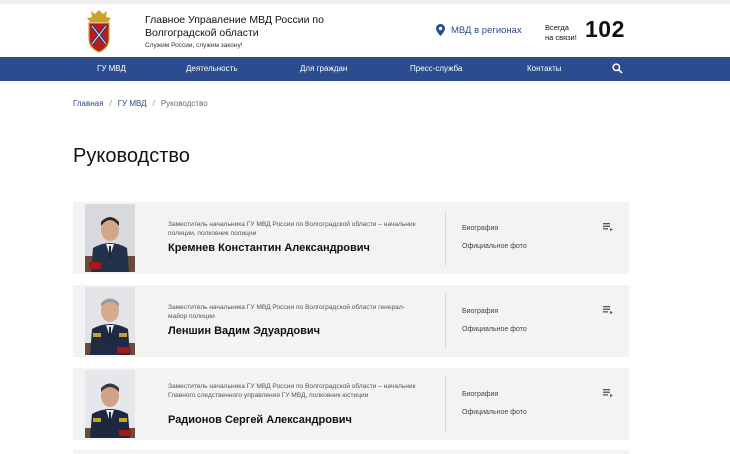 The width and height of the screenshot is (730, 454). I want to click on leader-name: Кремнев Константин Александрович, so click(269, 248).